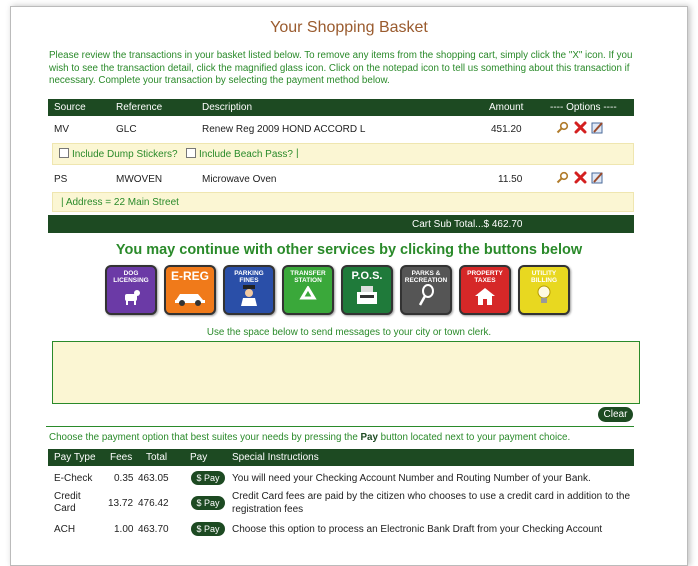 This screenshot has width=698, height=566. What do you see at coordinates (367, 296) in the screenshot?
I see `register-icon` at bounding box center [367, 296].